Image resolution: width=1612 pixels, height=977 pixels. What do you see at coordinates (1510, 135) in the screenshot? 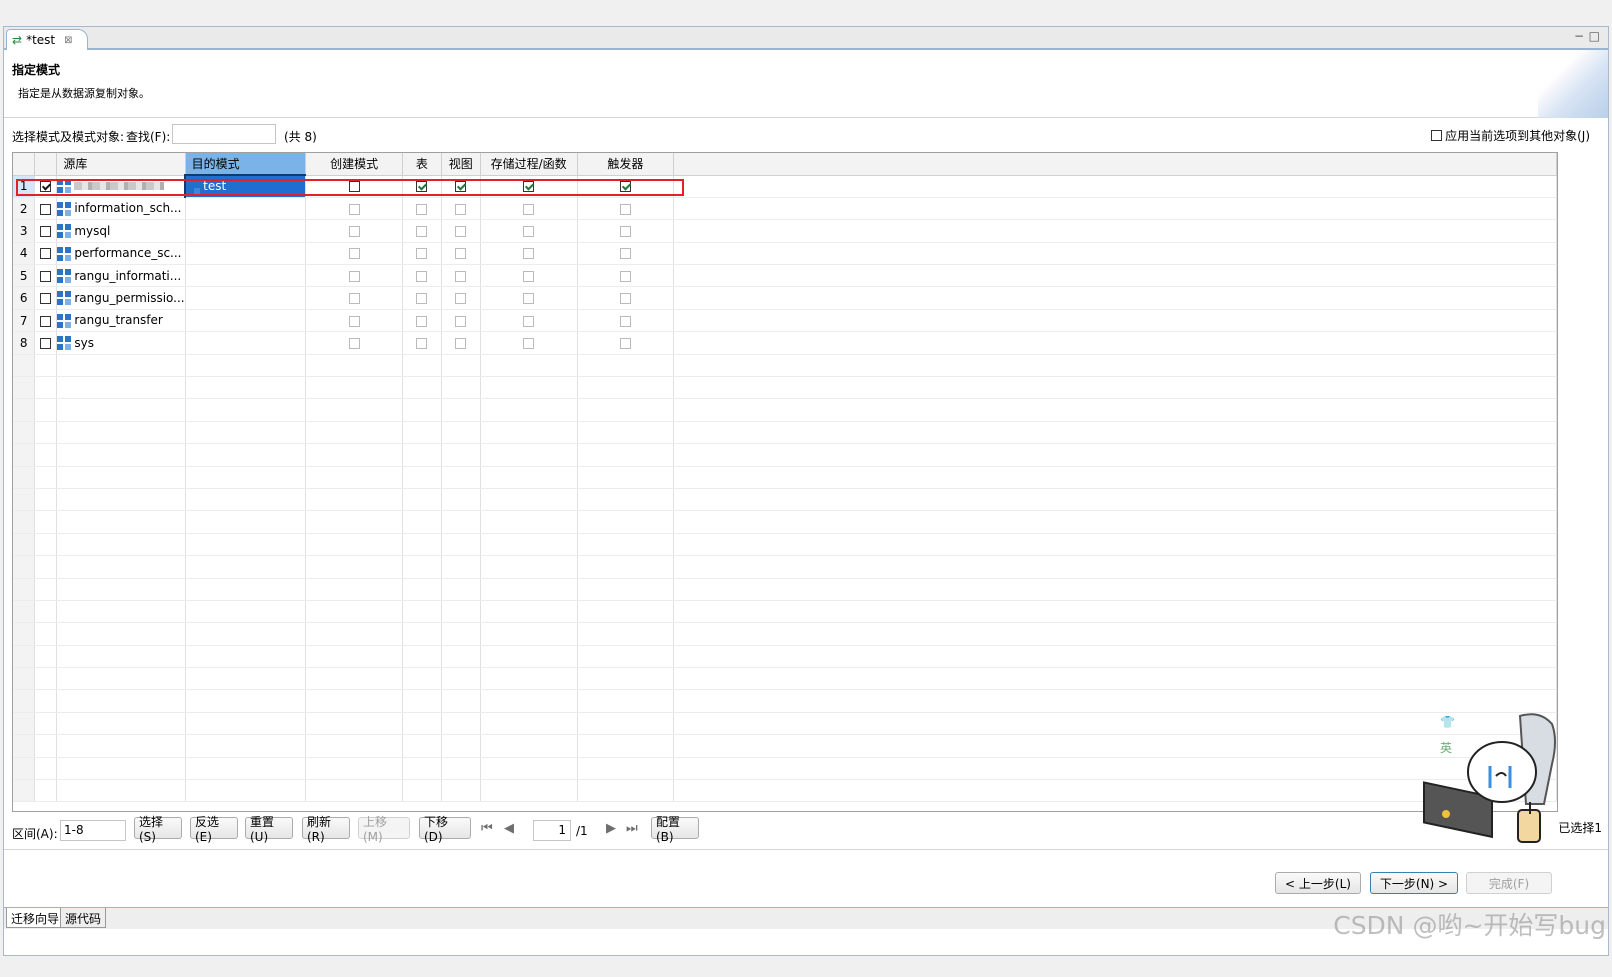
I see `apply-to-others-option: 应用当前选项到其他对象(J)` at bounding box center [1510, 135].